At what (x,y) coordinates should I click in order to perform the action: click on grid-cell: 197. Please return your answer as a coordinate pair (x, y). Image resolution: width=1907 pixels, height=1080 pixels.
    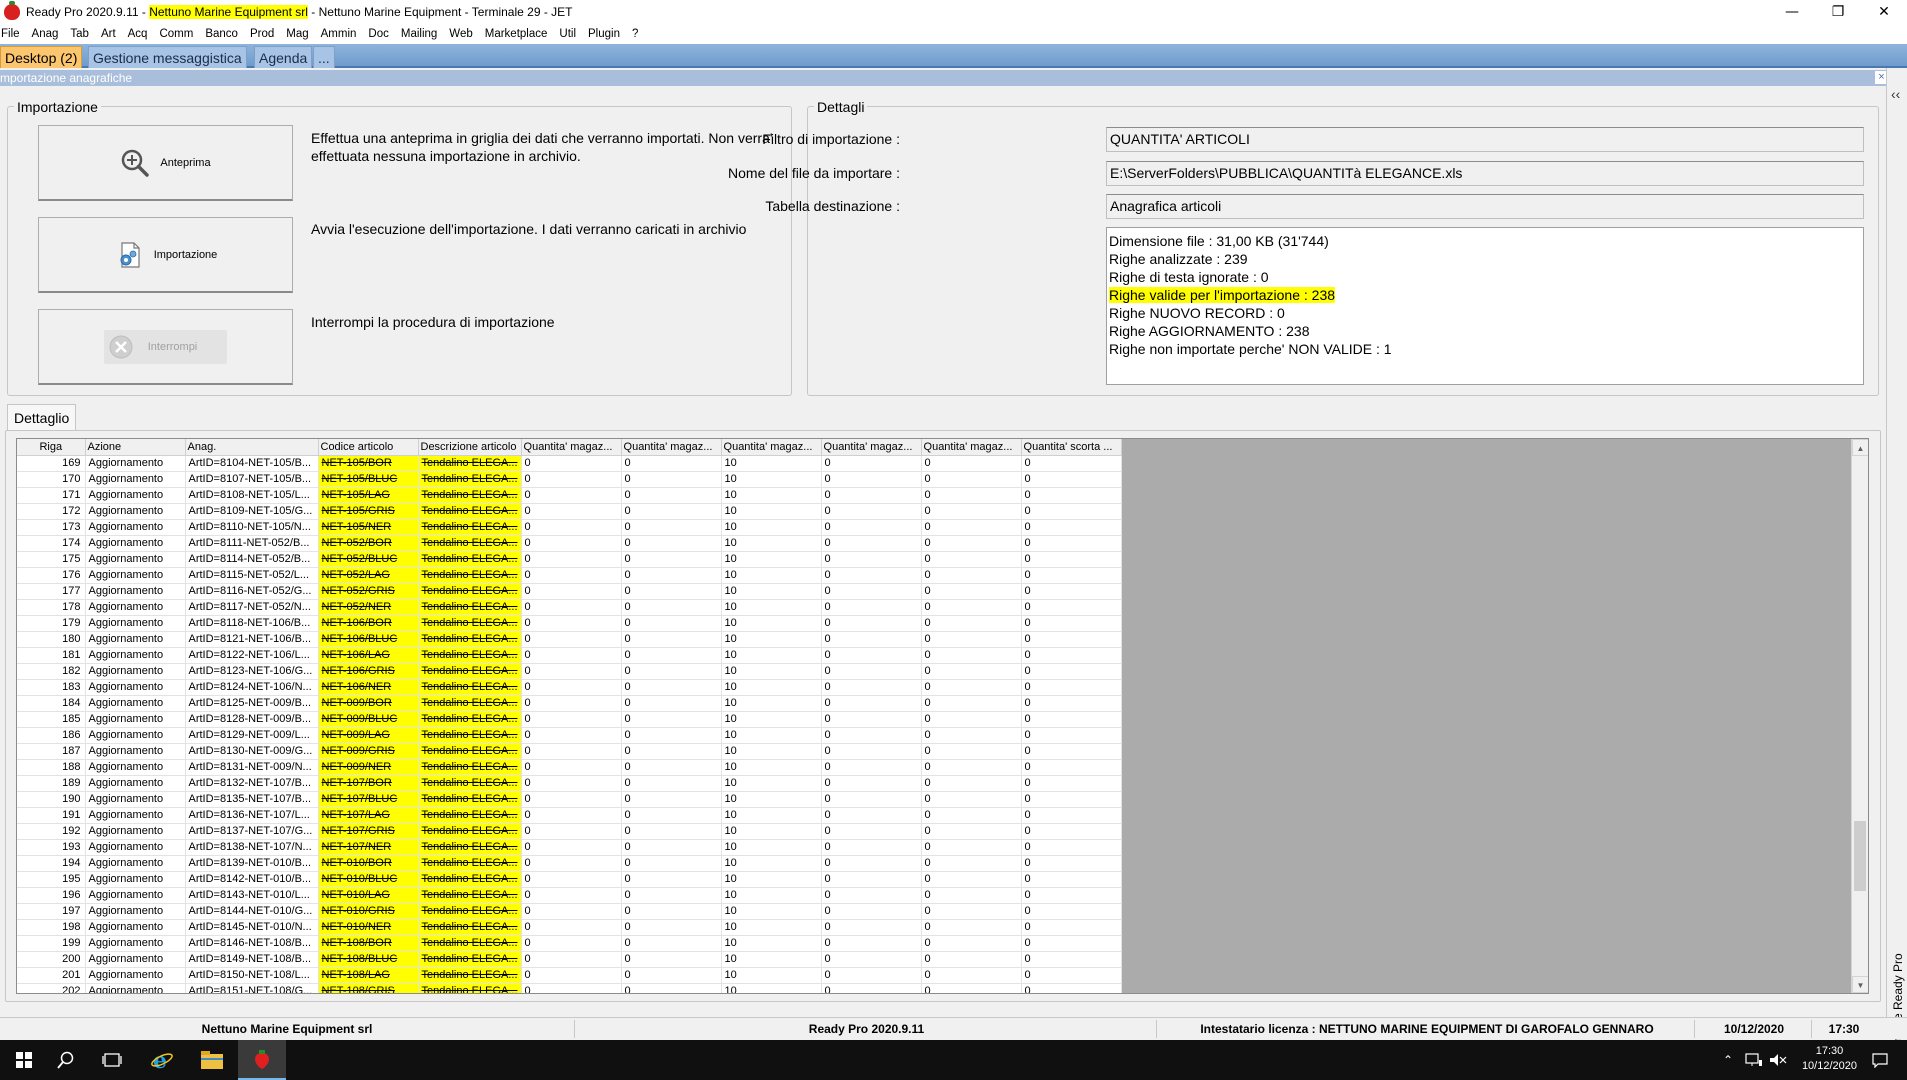
    Looking at the image, I should click on (51, 911).